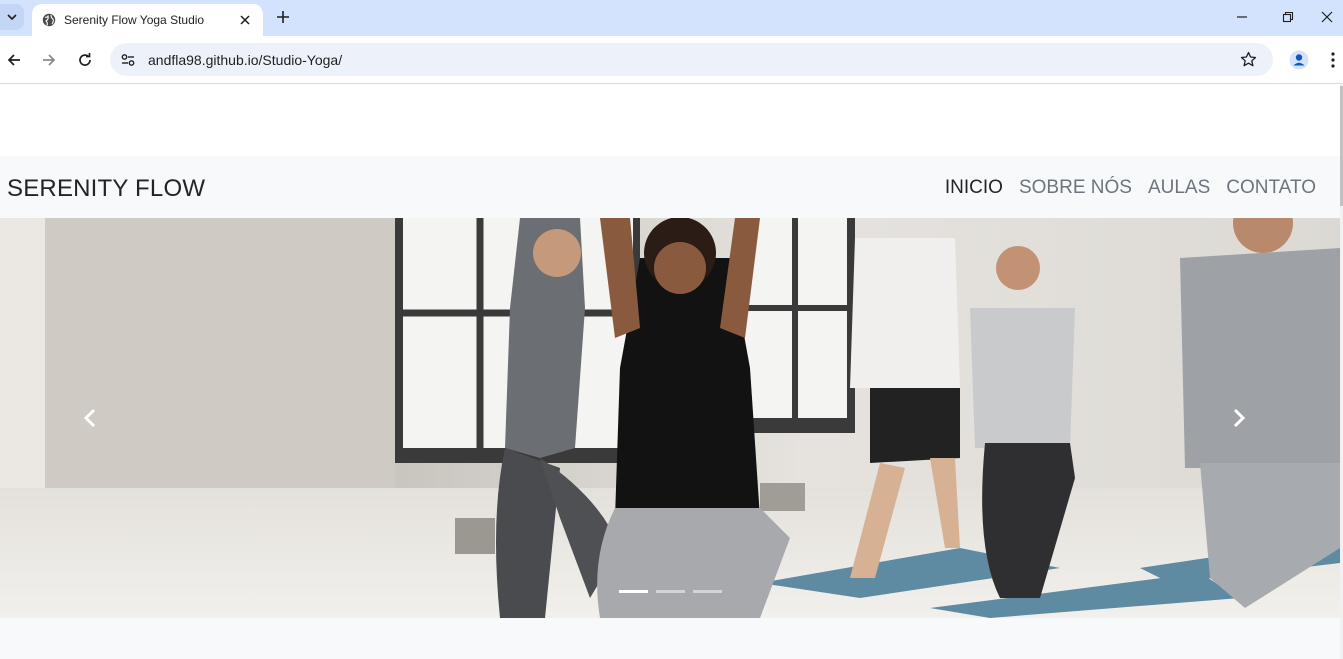 The width and height of the screenshot is (1343, 659). I want to click on more-vertical-icon, so click(1333, 60).